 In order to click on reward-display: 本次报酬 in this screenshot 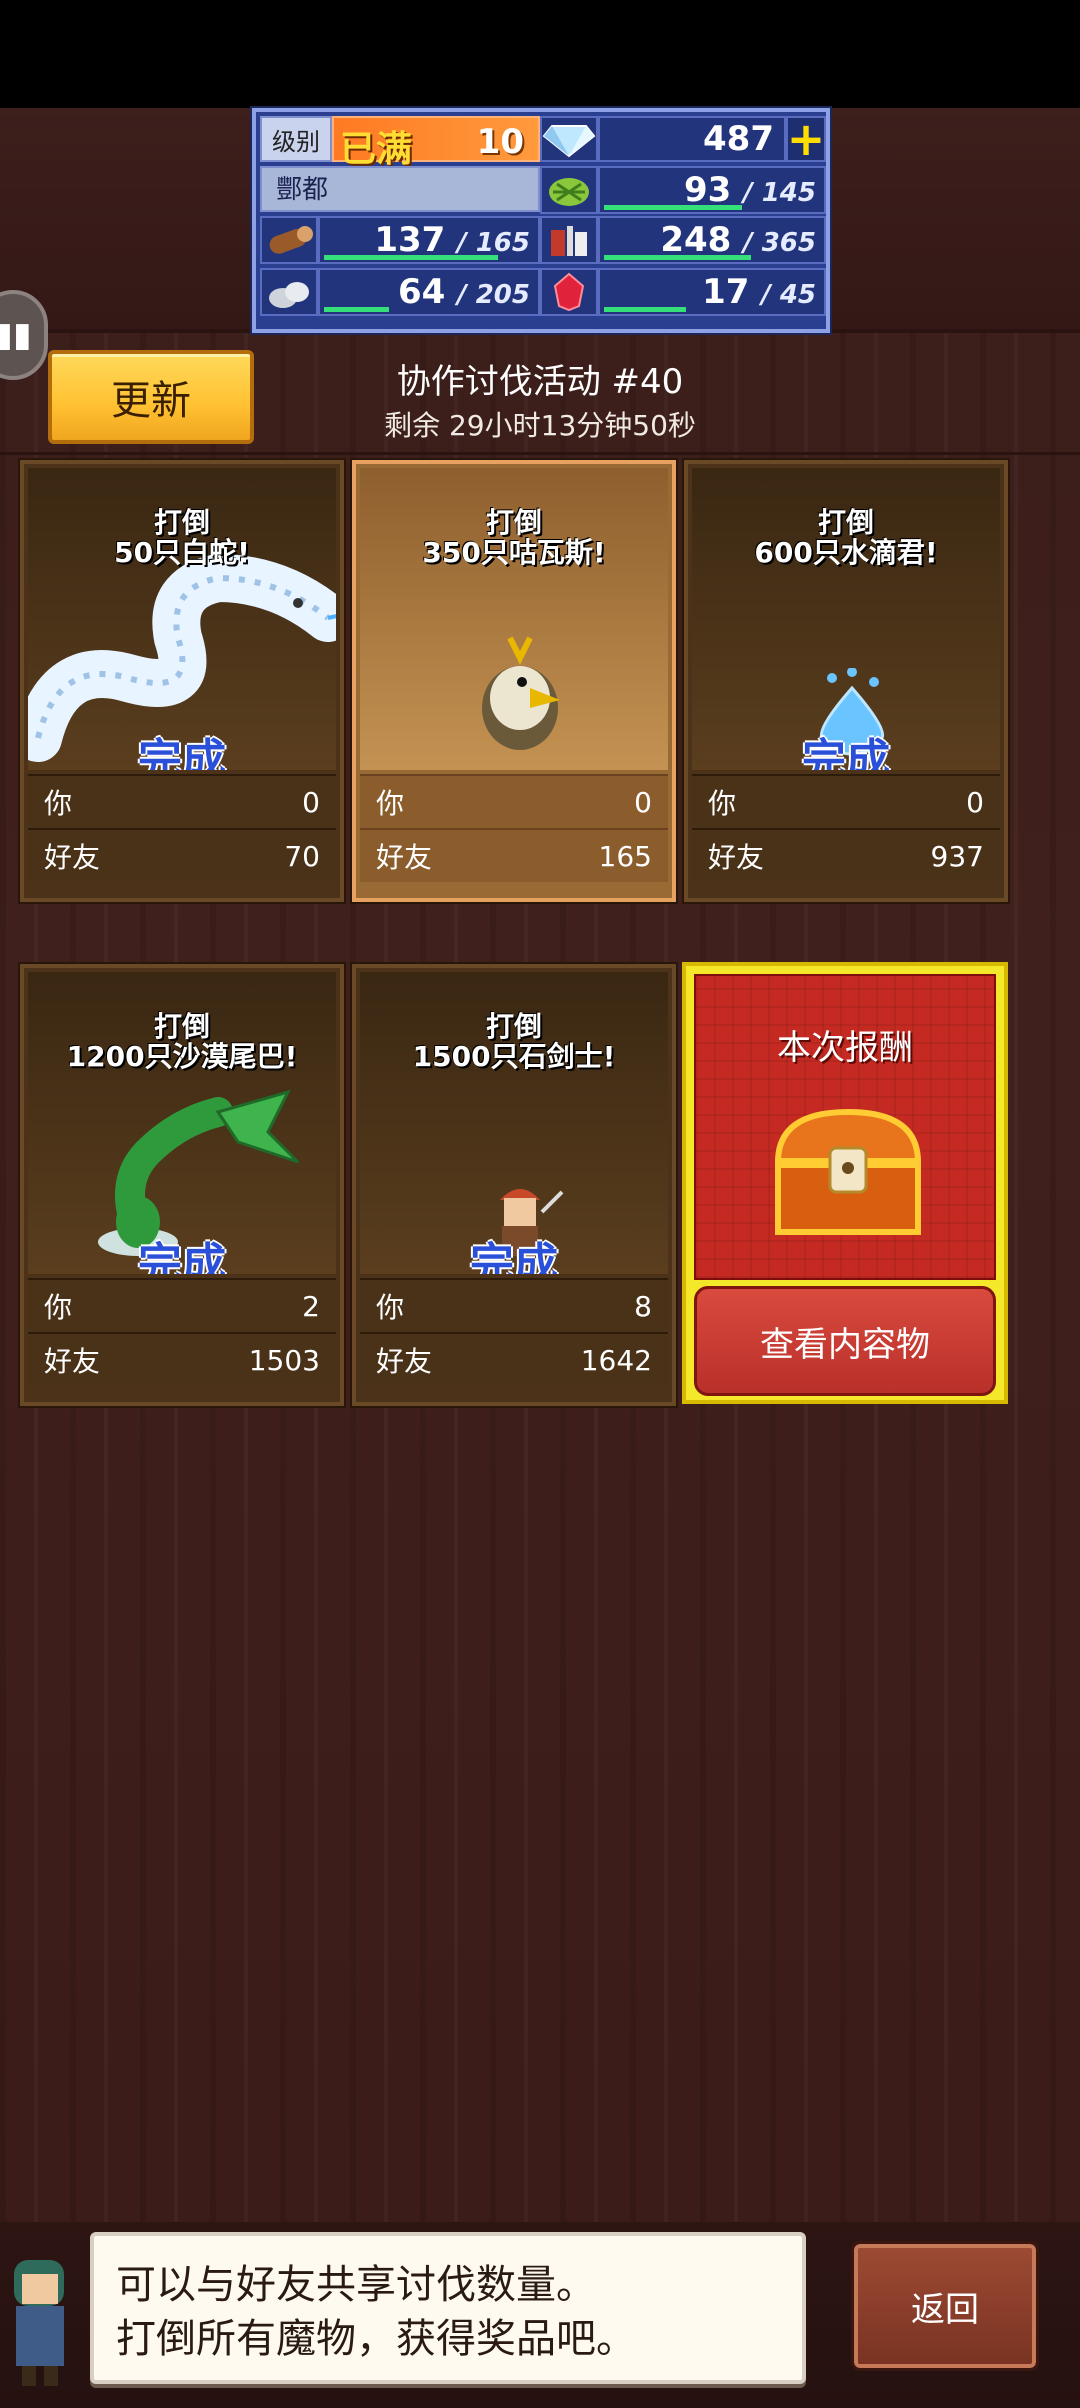, I will do `click(845, 1127)`.